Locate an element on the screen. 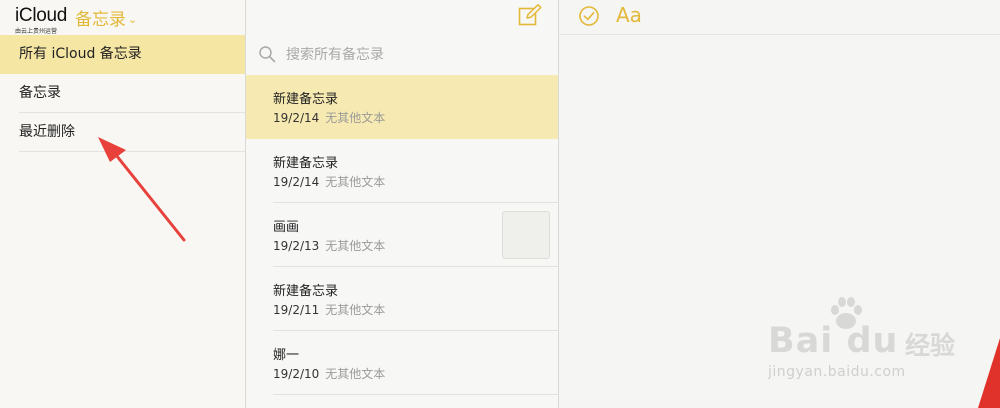 The width and height of the screenshot is (1000, 408). baidu-watermark: Bai du 经验 jingyan.baidu.com is located at coordinates (868, 346).